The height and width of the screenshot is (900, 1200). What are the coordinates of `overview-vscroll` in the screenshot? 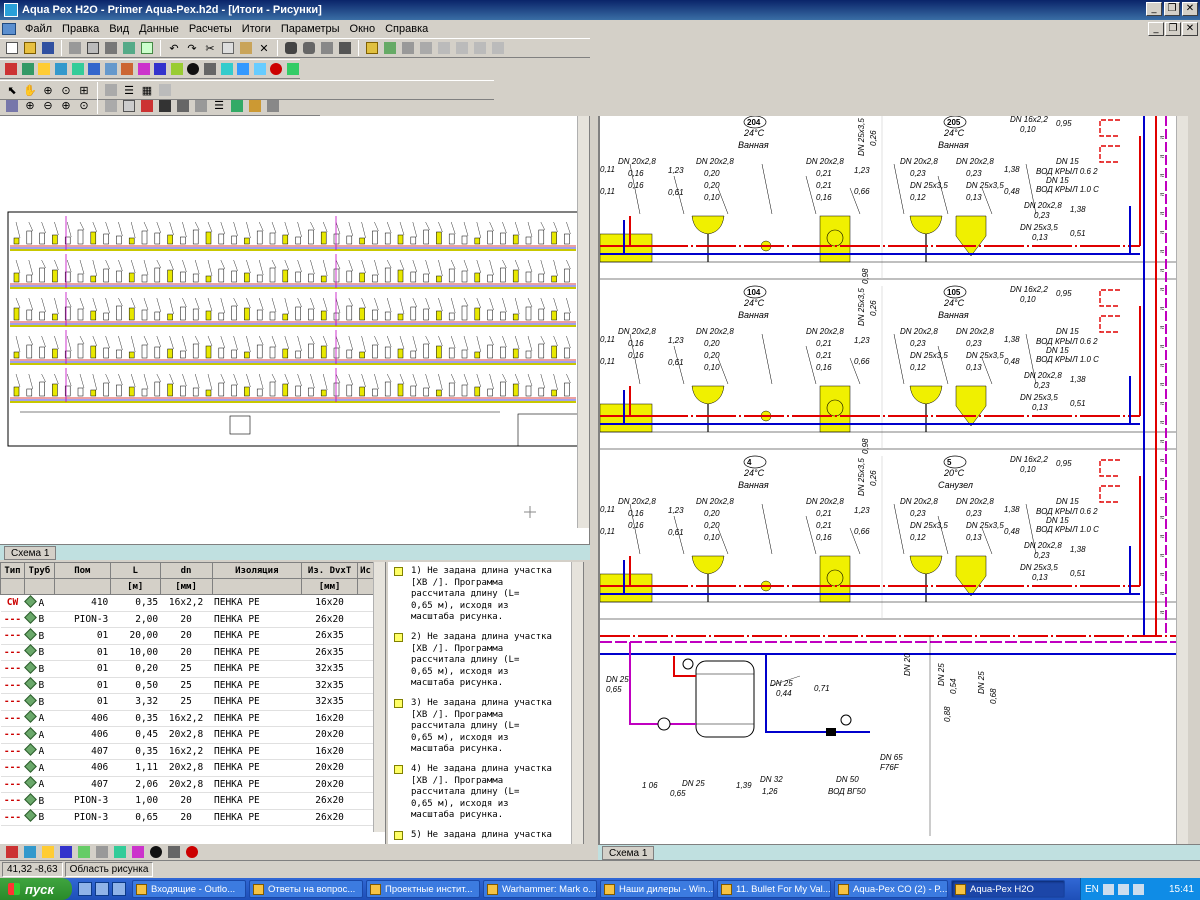 It's located at (583, 322).